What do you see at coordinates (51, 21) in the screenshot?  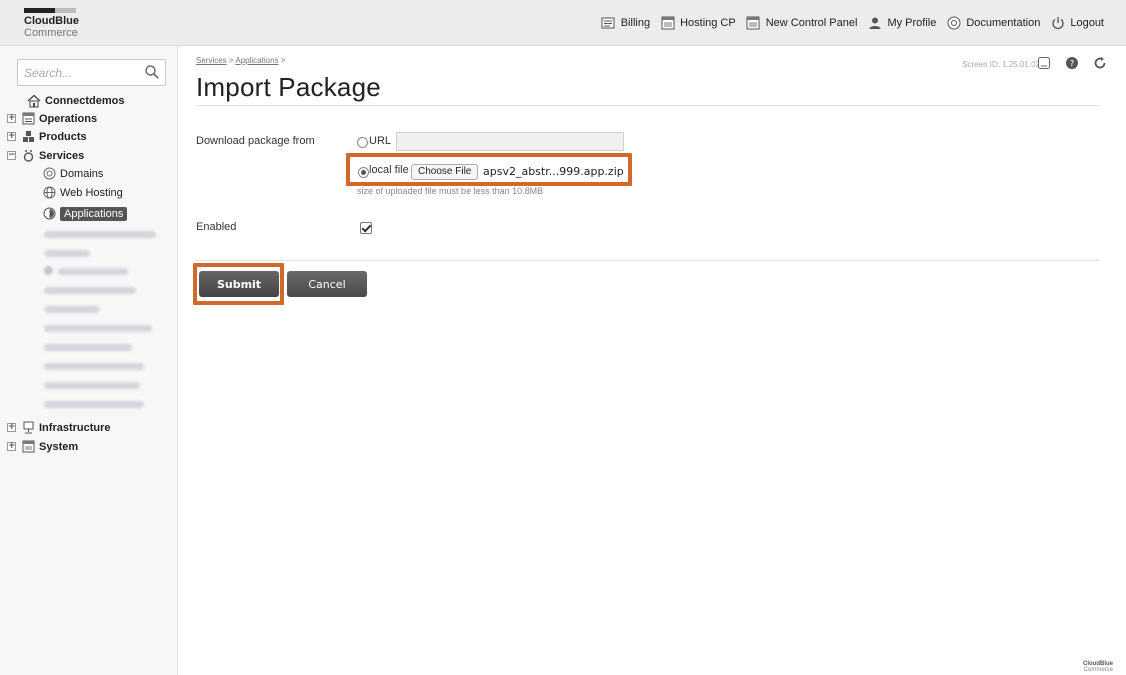 I see `brand-name: CloudBlue` at bounding box center [51, 21].